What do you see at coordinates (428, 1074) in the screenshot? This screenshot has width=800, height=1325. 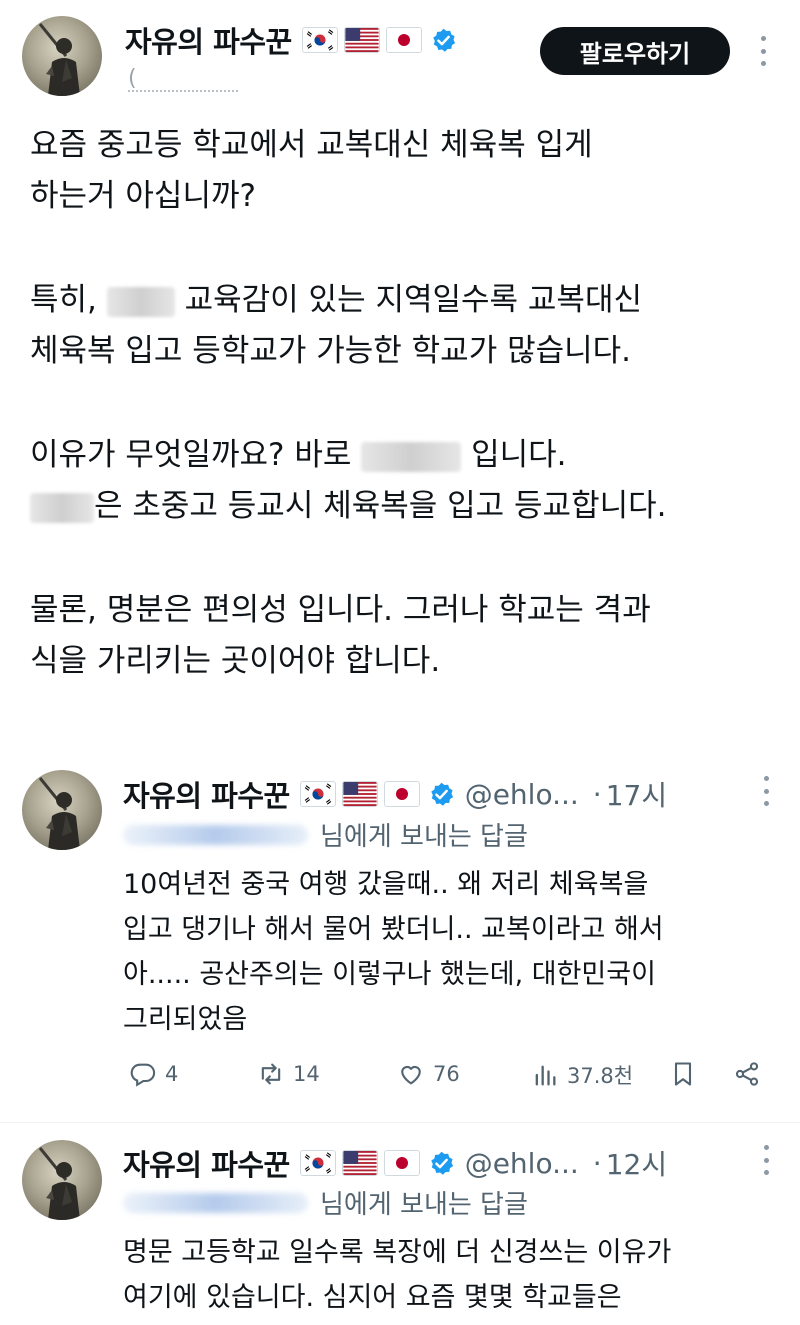 I see `like-action: 76` at bounding box center [428, 1074].